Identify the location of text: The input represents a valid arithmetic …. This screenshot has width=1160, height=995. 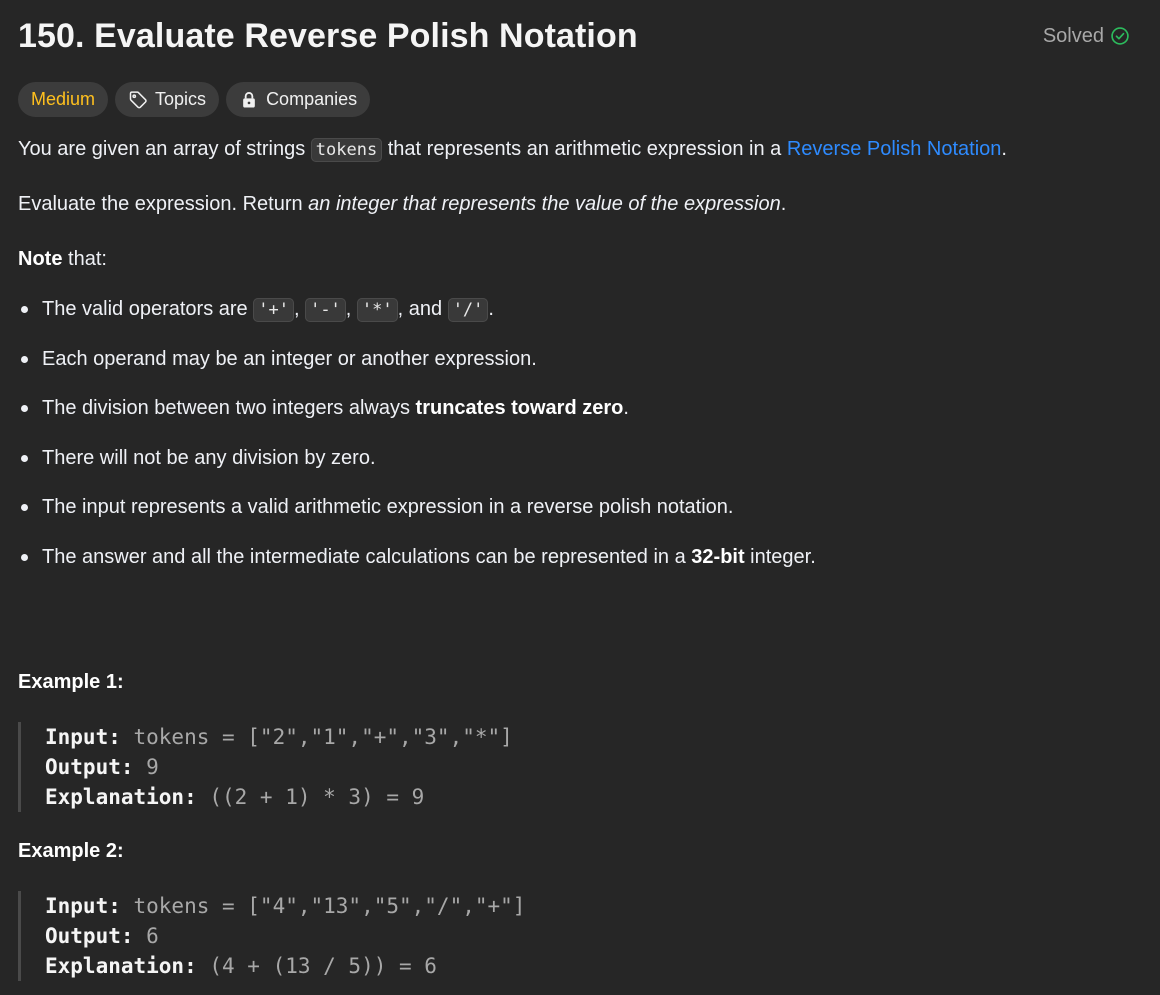
(388, 507).